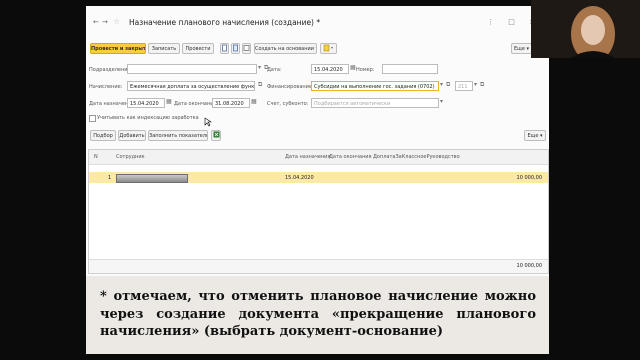 The width and height of the screenshot is (640, 360). What do you see at coordinates (152, 178) in the screenshot?
I see `employee-name-redacted` at bounding box center [152, 178].